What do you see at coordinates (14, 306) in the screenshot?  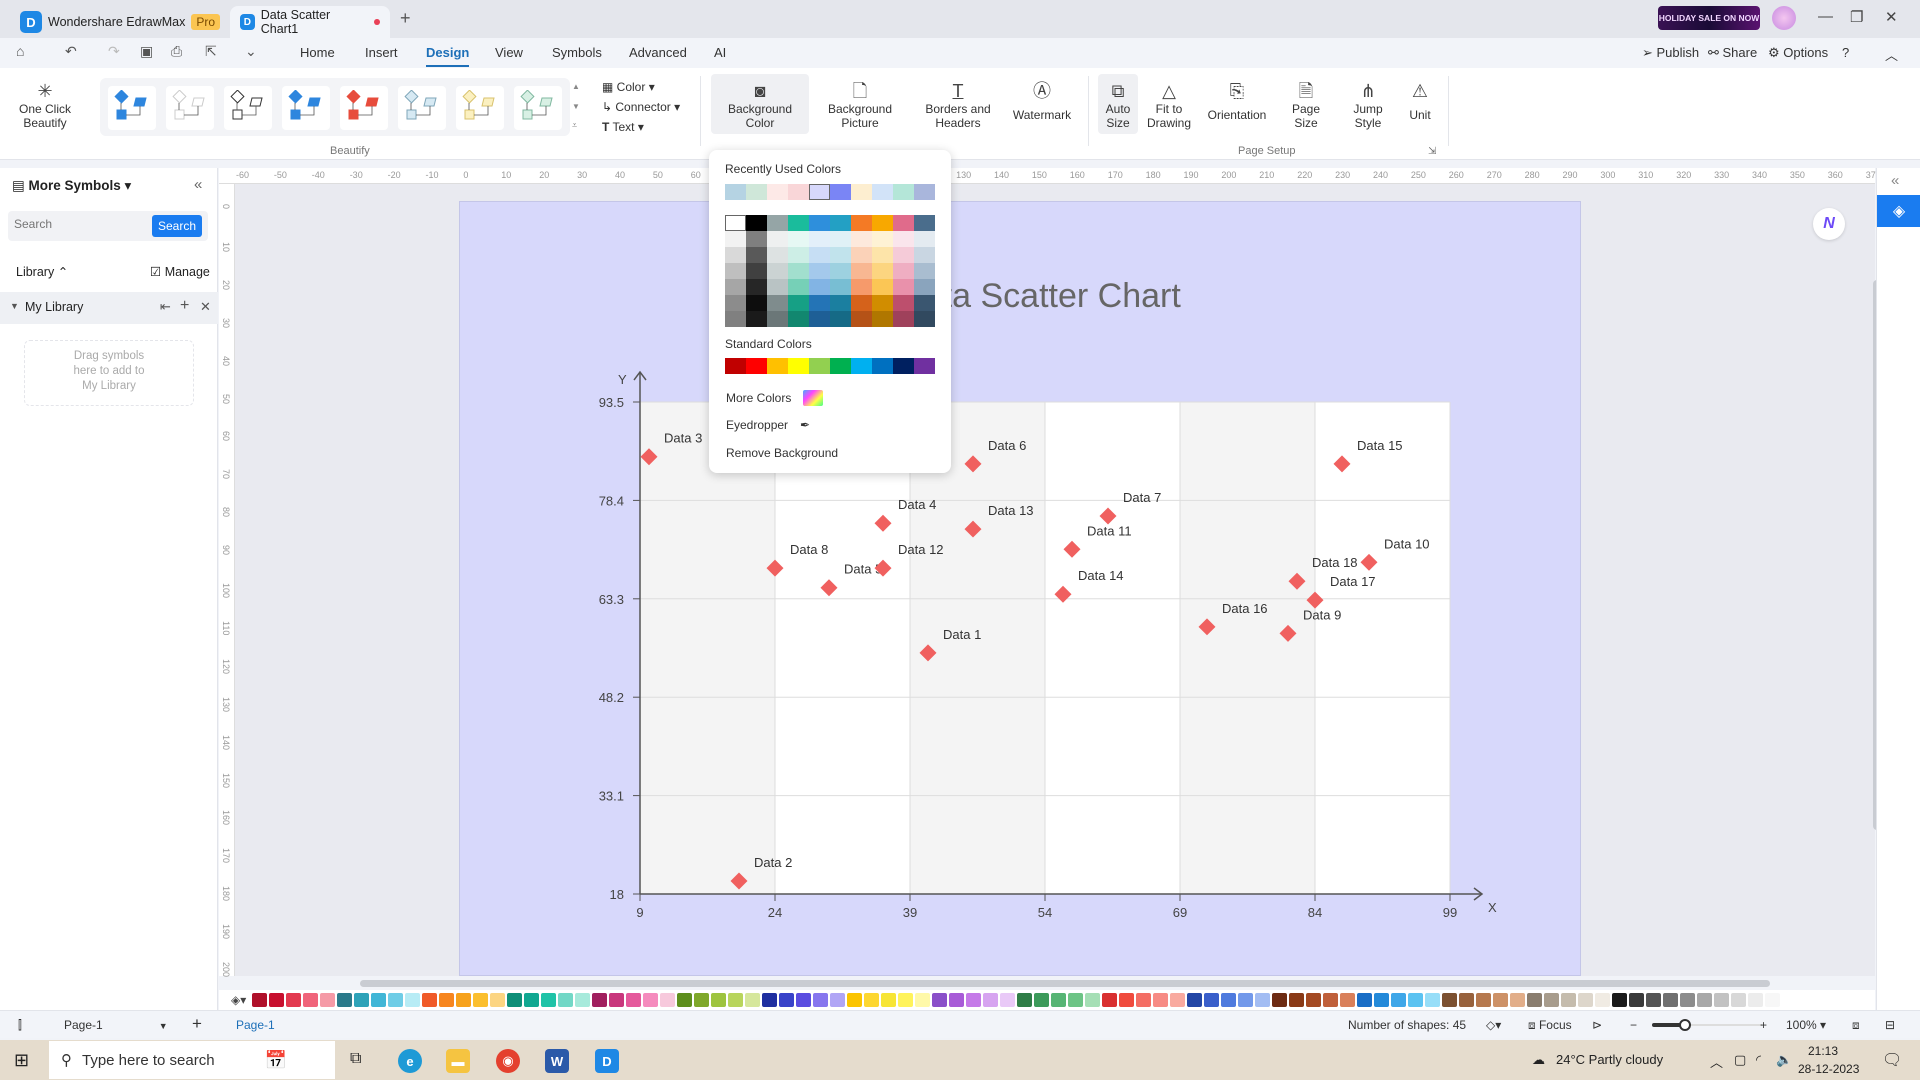 I see `expand-triangle-icon: ▼` at bounding box center [14, 306].